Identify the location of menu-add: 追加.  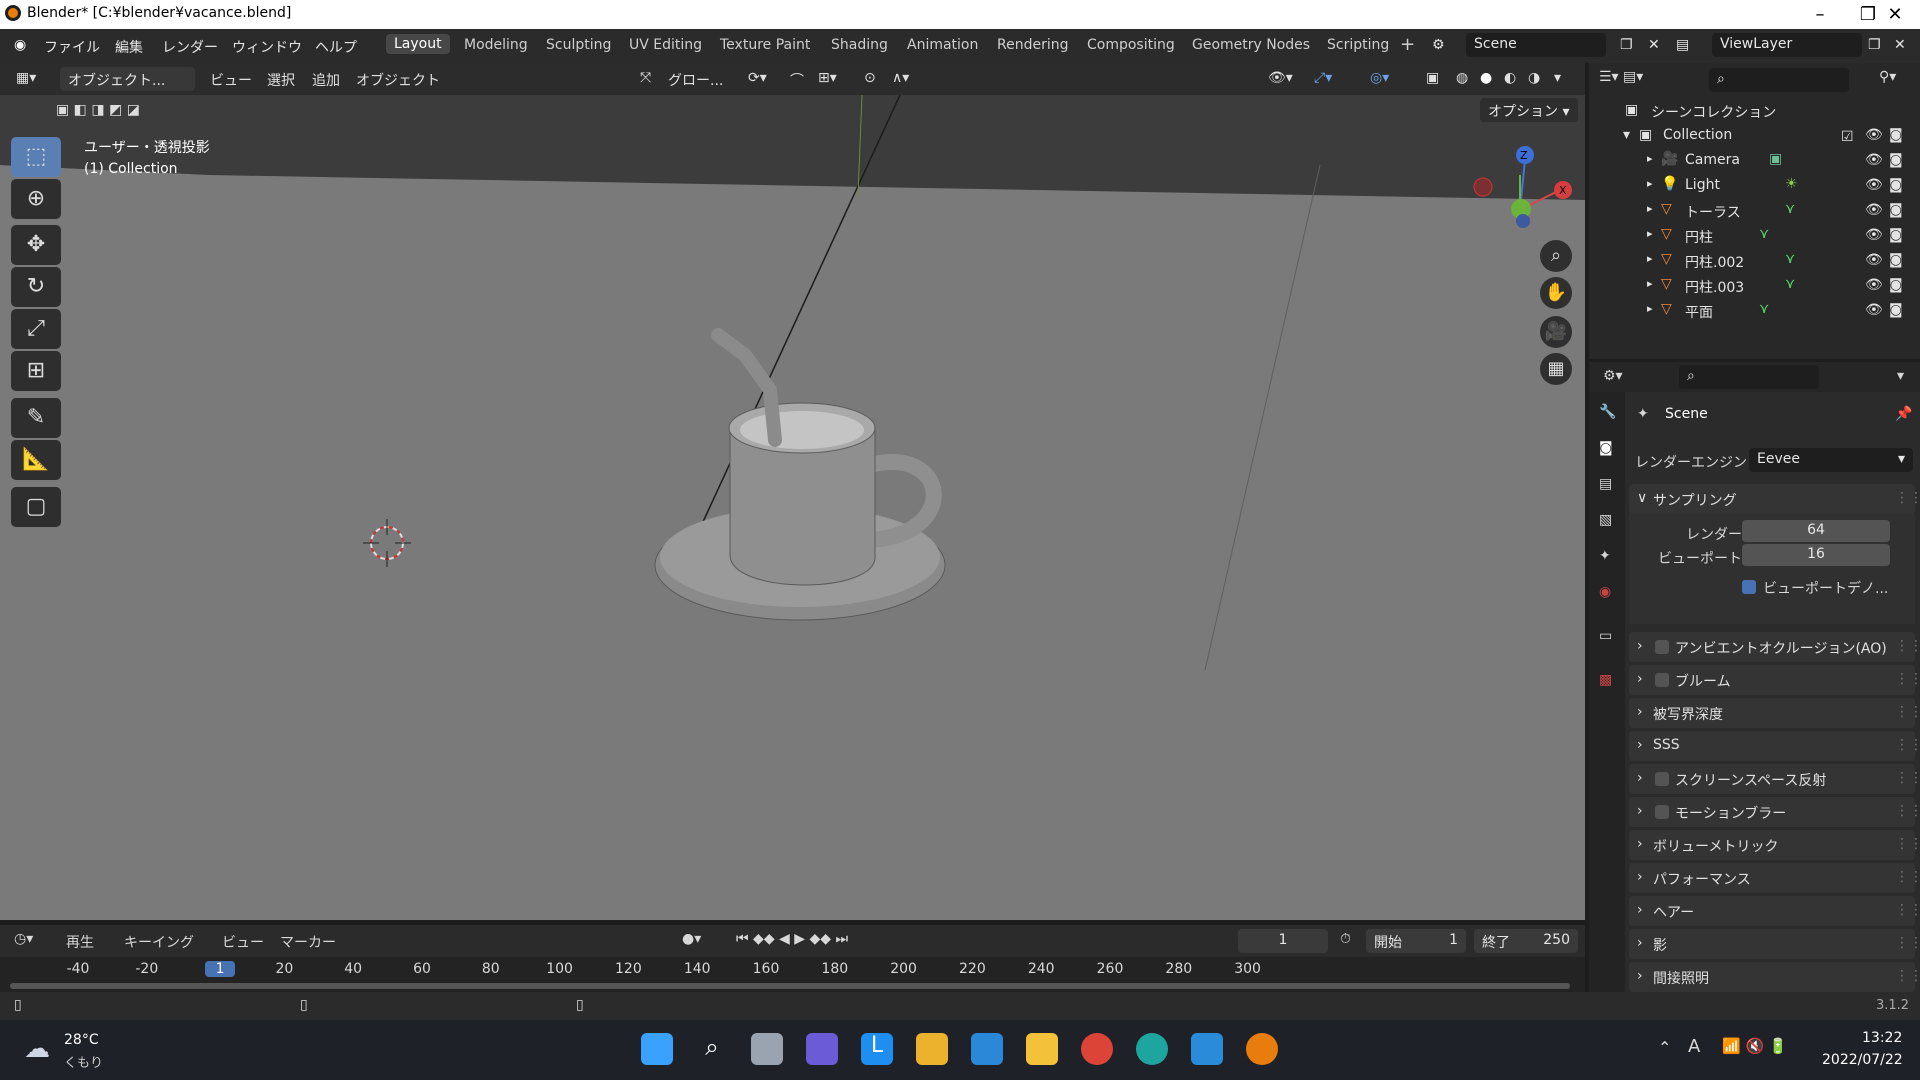
(326, 80).